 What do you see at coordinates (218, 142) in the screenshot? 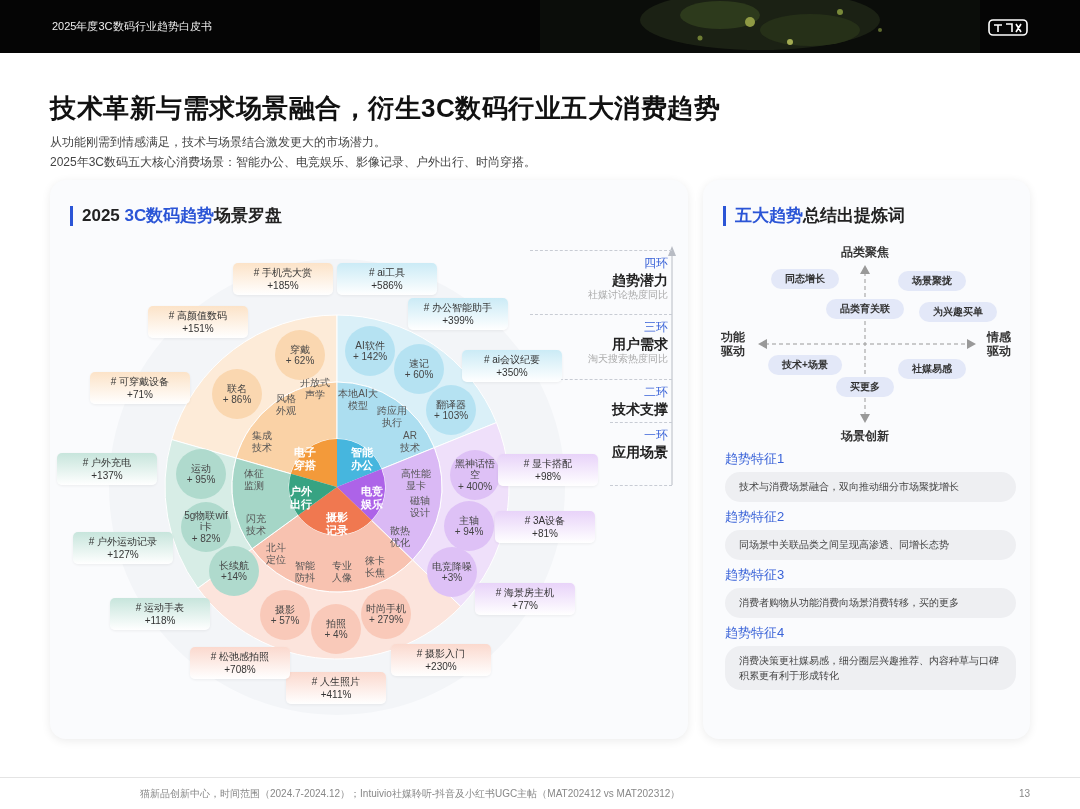
I see `subtitle: 从功能刚需到情感满足，技术与场景结合激发更大的市场潜力。` at bounding box center [218, 142].